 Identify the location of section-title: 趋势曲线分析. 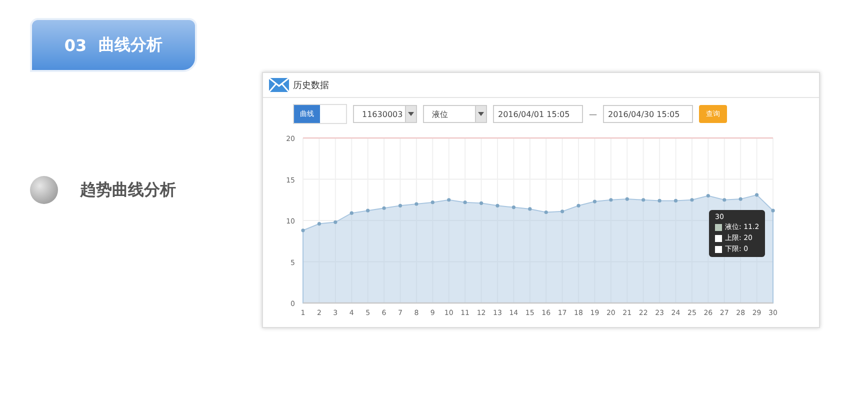
(128, 190).